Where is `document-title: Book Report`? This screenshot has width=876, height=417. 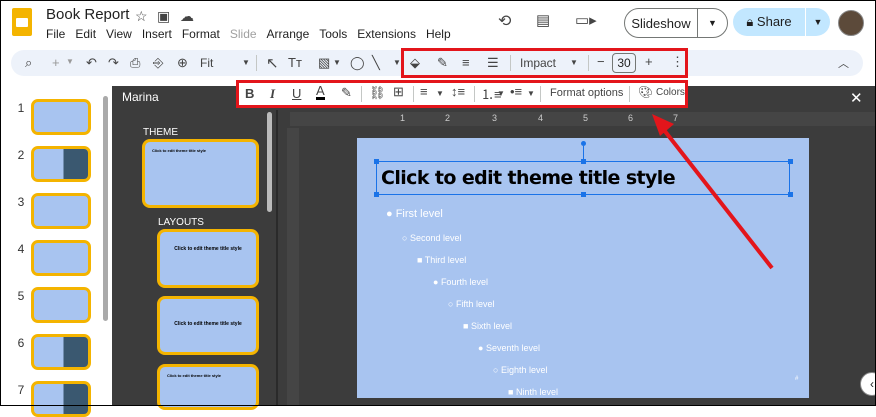
document-title: Book Report is located at coordinates (87, 14).